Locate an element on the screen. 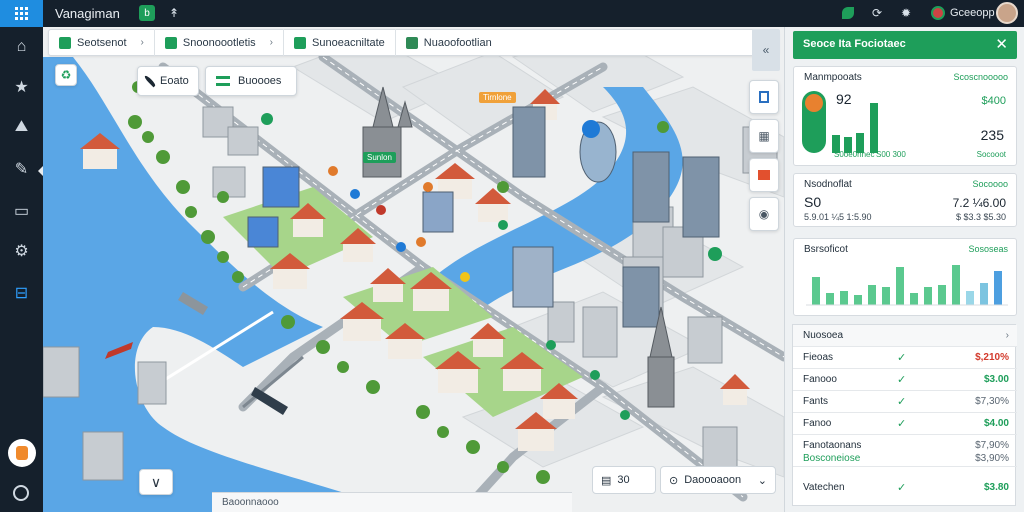 The width and height of the screenshot is (1024, 512). layers-icon: ⛰ is located at coordinates (21, 127).